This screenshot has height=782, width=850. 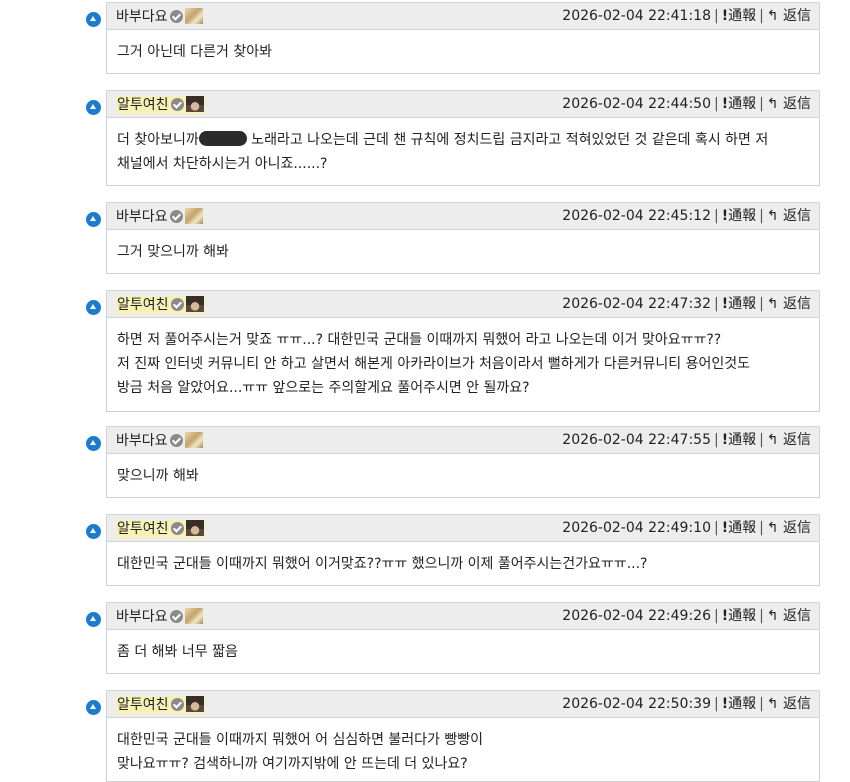 What do you see at coordinates (463, 440) in the screenshot?
I see `comment-header: 바부다요 2026-02-04 22:47:55 | !通報 | ↰ 返信` at bounding box center [463, 440].